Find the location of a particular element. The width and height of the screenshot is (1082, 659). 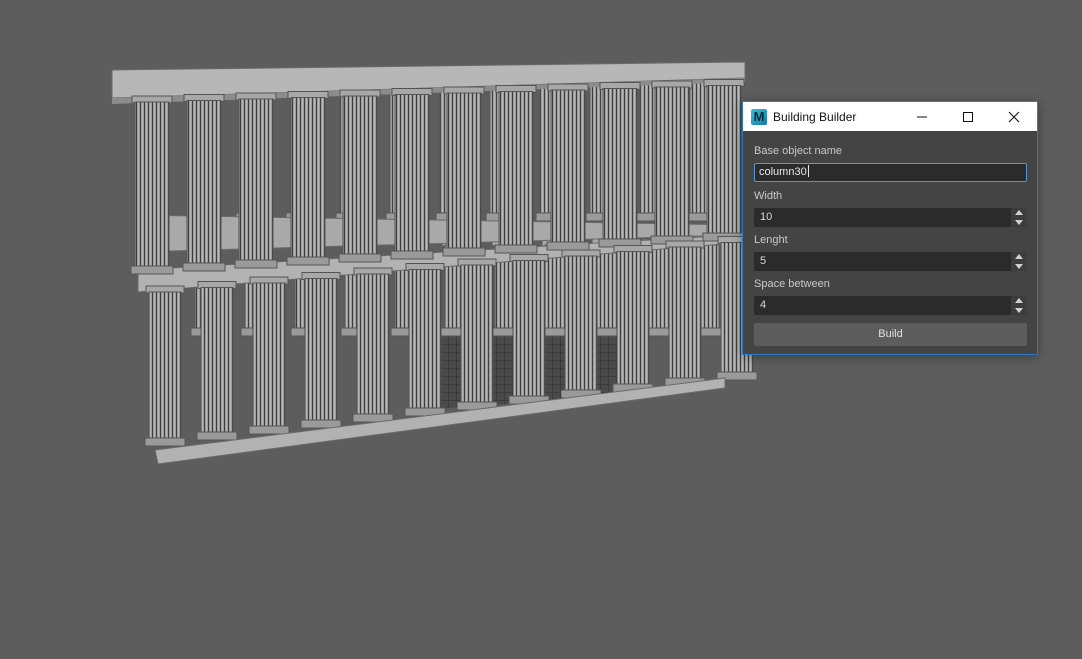

length-decrement-button is located at coordinates (1019, 266).